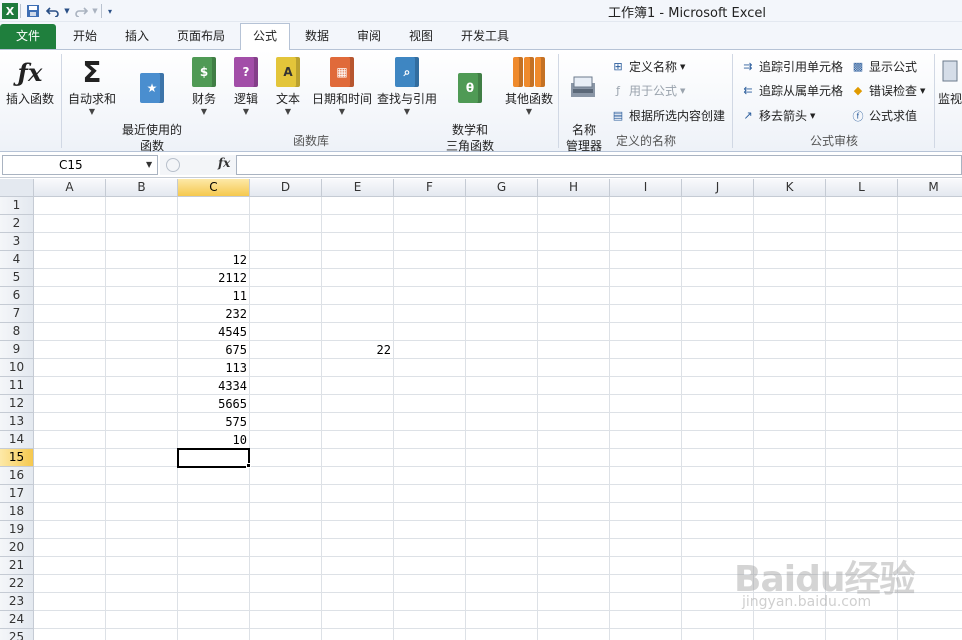  I want to click on column-header-d: D, so click(286, 188).